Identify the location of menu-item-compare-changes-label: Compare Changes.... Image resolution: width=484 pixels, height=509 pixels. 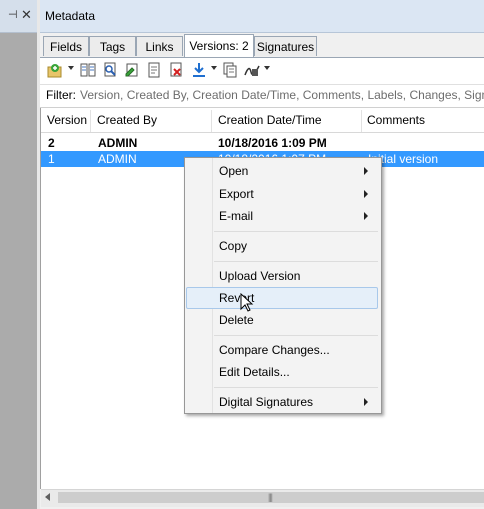
(274, 350).